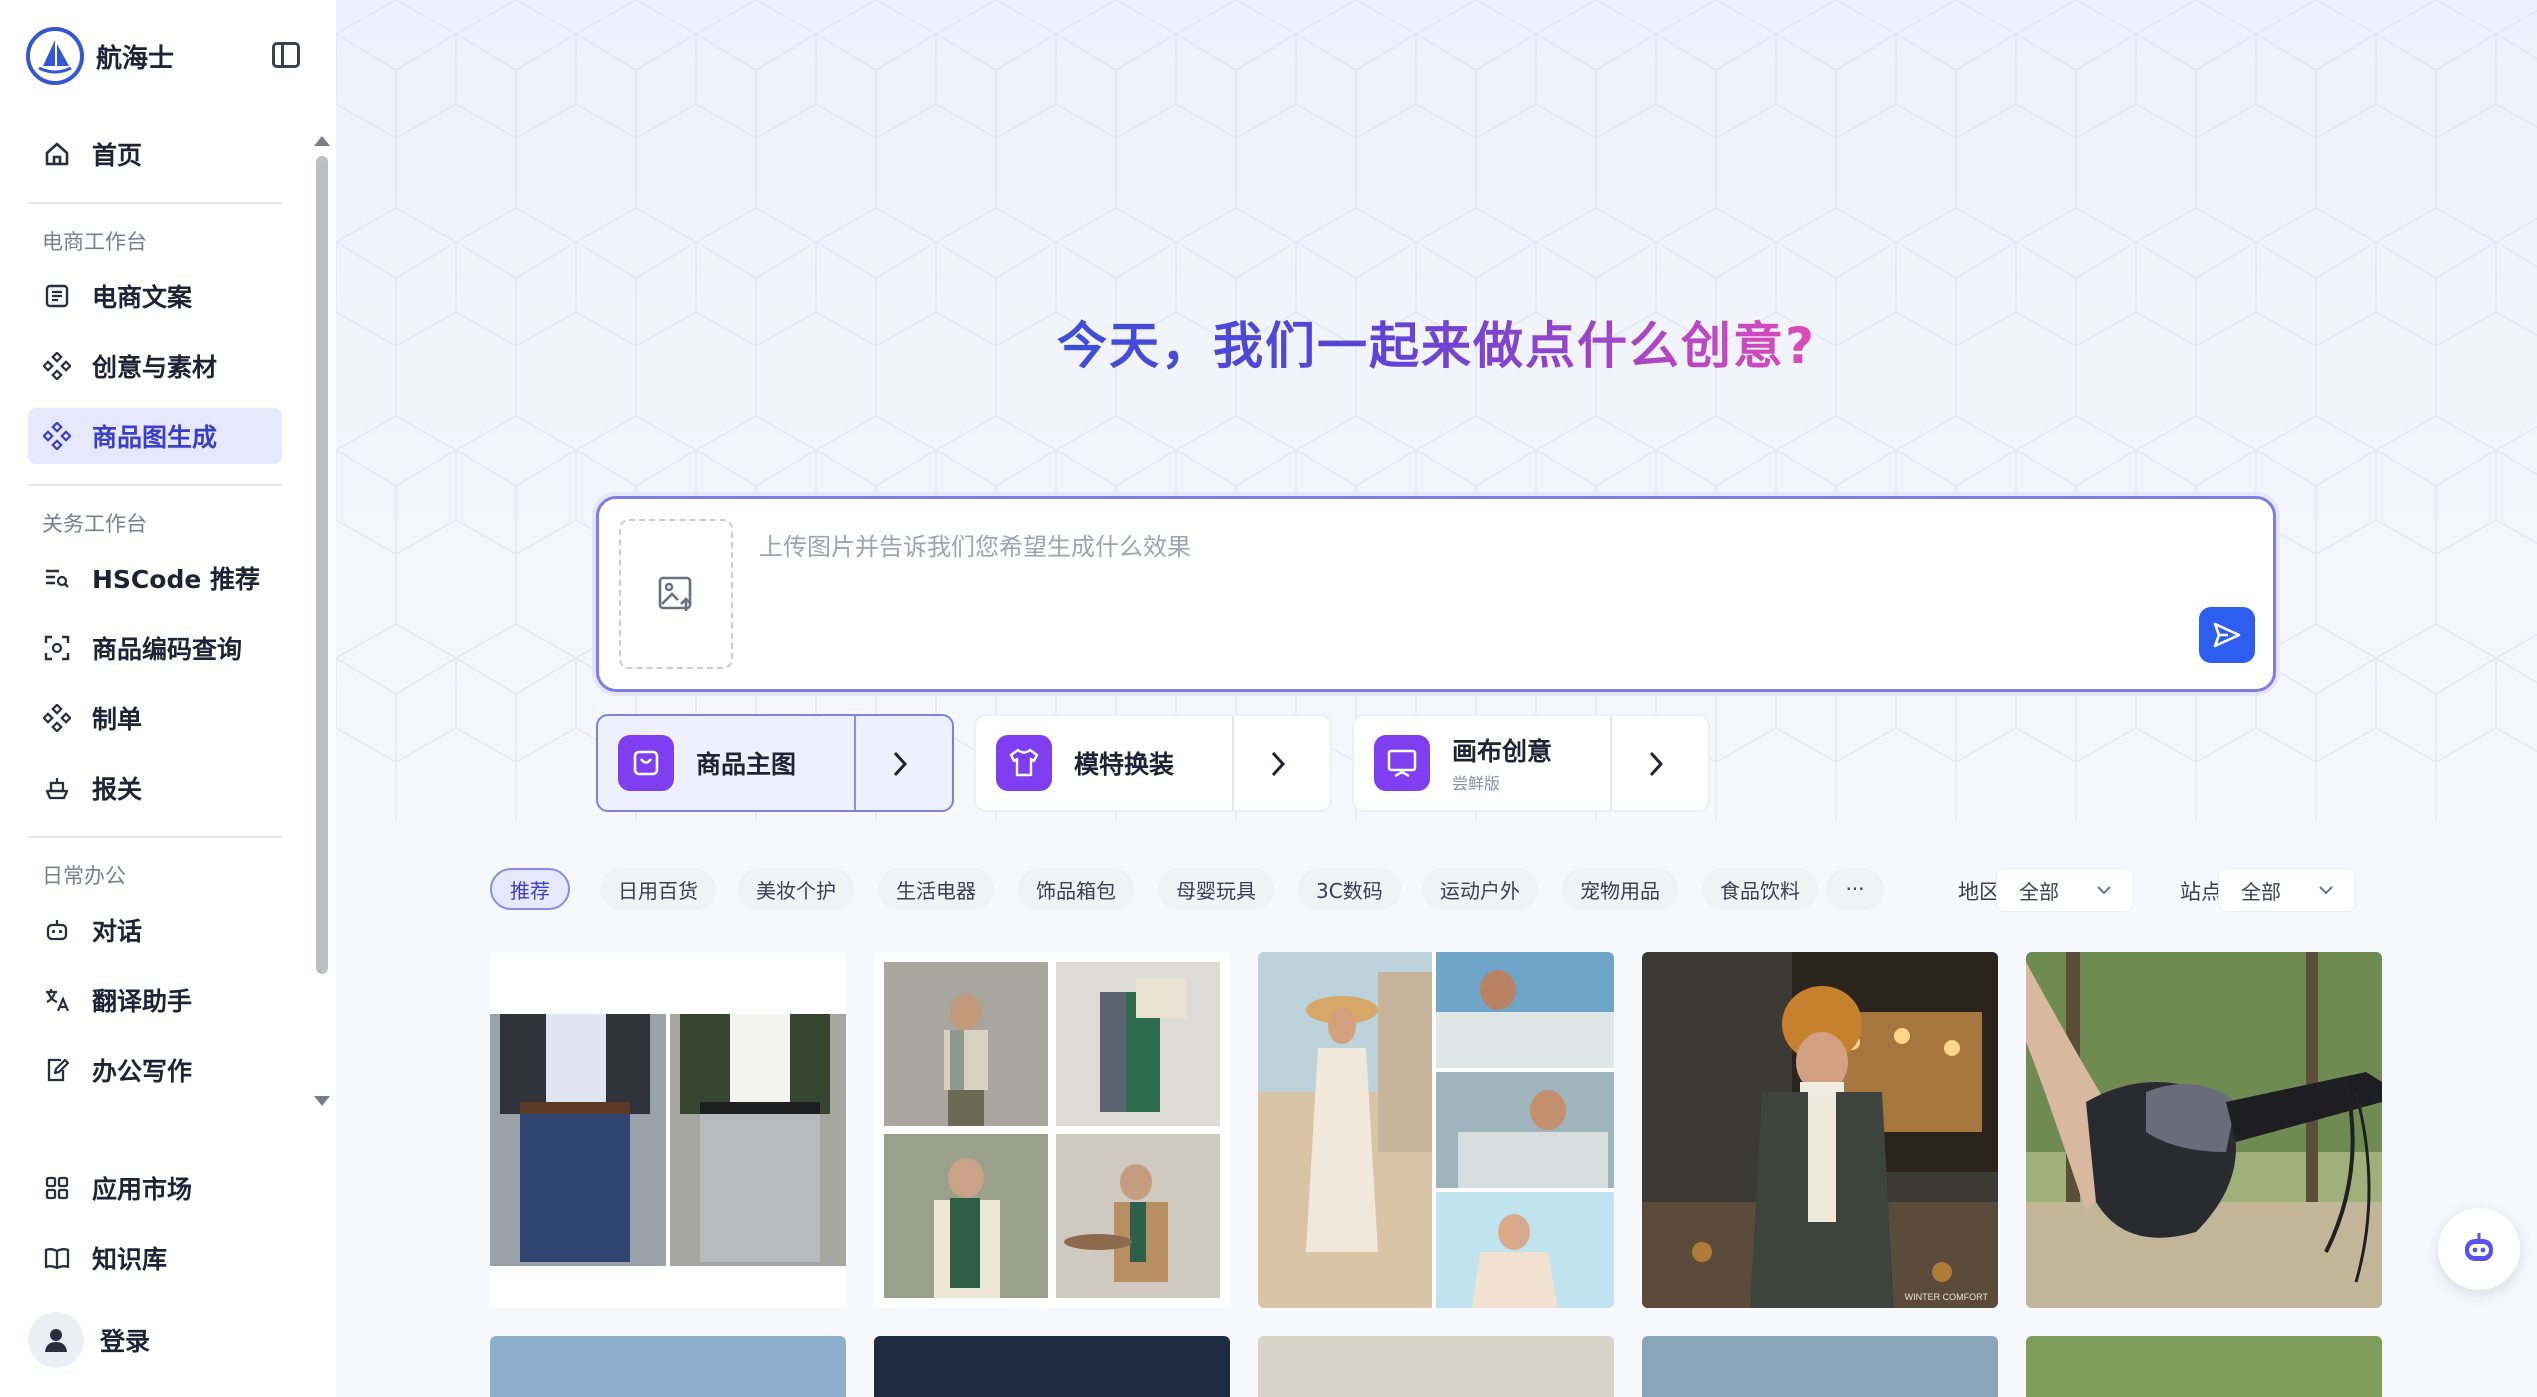 Image resolution: width=2537 pixels, height=1397 pixels. I want to click on sidebar-item-label: 翻译助手, so click(142, 1001).